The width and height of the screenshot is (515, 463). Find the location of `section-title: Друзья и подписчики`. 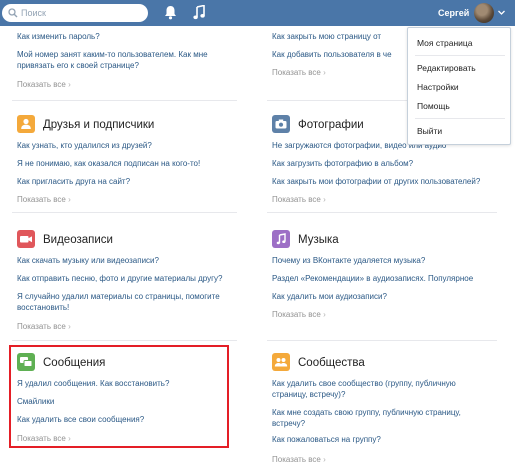

section-title: Друзья и подписчики is located at coordinates (98, 125).